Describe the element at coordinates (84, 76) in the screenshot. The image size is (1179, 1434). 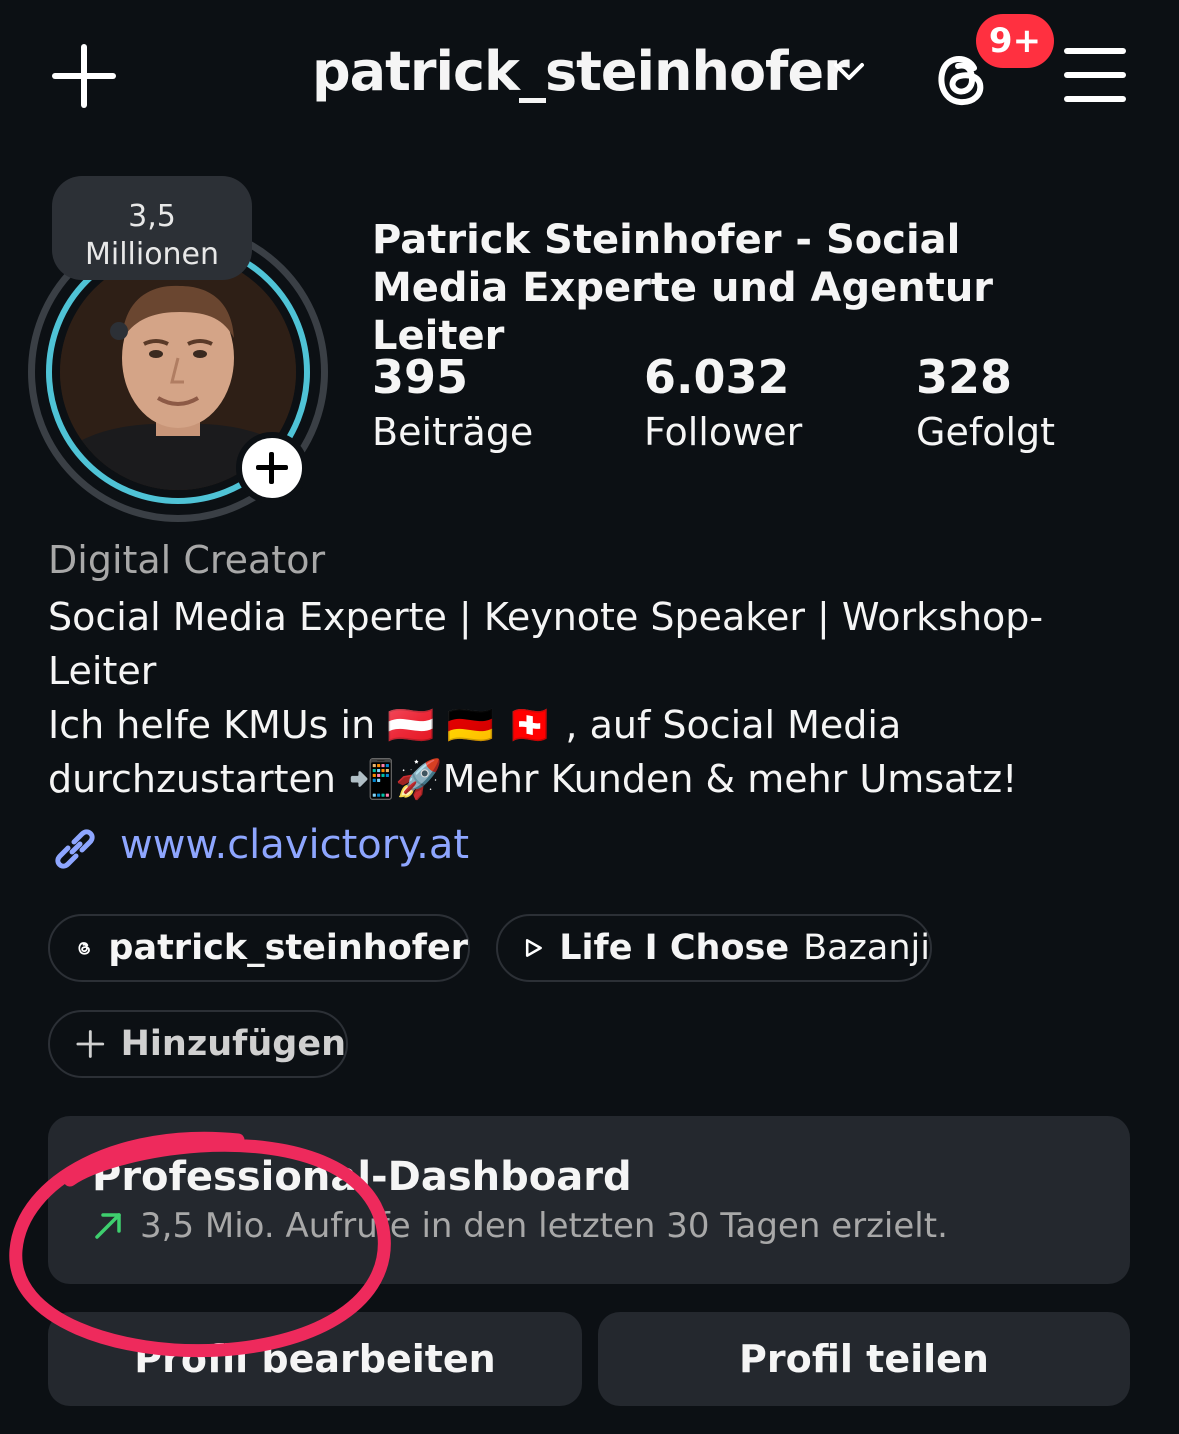
I see `create-button` at that location.